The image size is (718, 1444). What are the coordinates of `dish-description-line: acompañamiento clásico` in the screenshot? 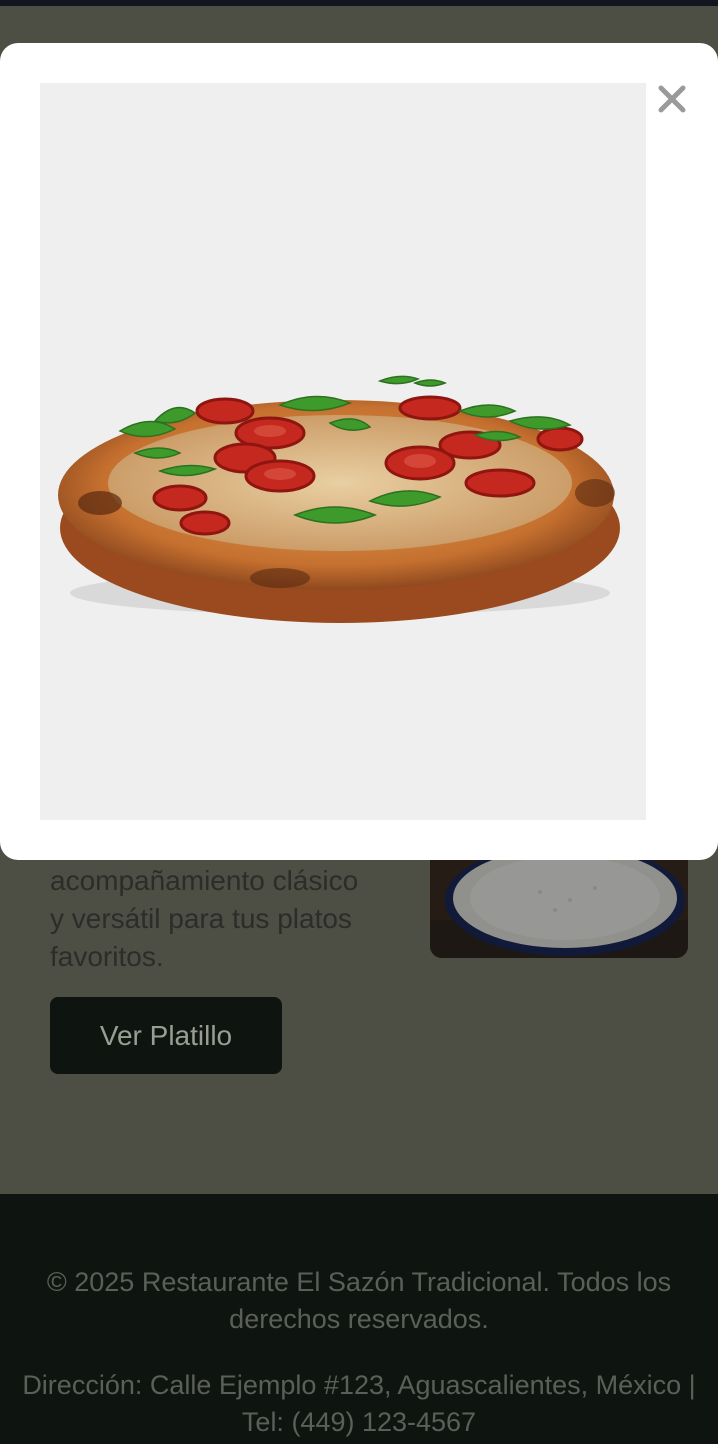 It's located at (204, 880).